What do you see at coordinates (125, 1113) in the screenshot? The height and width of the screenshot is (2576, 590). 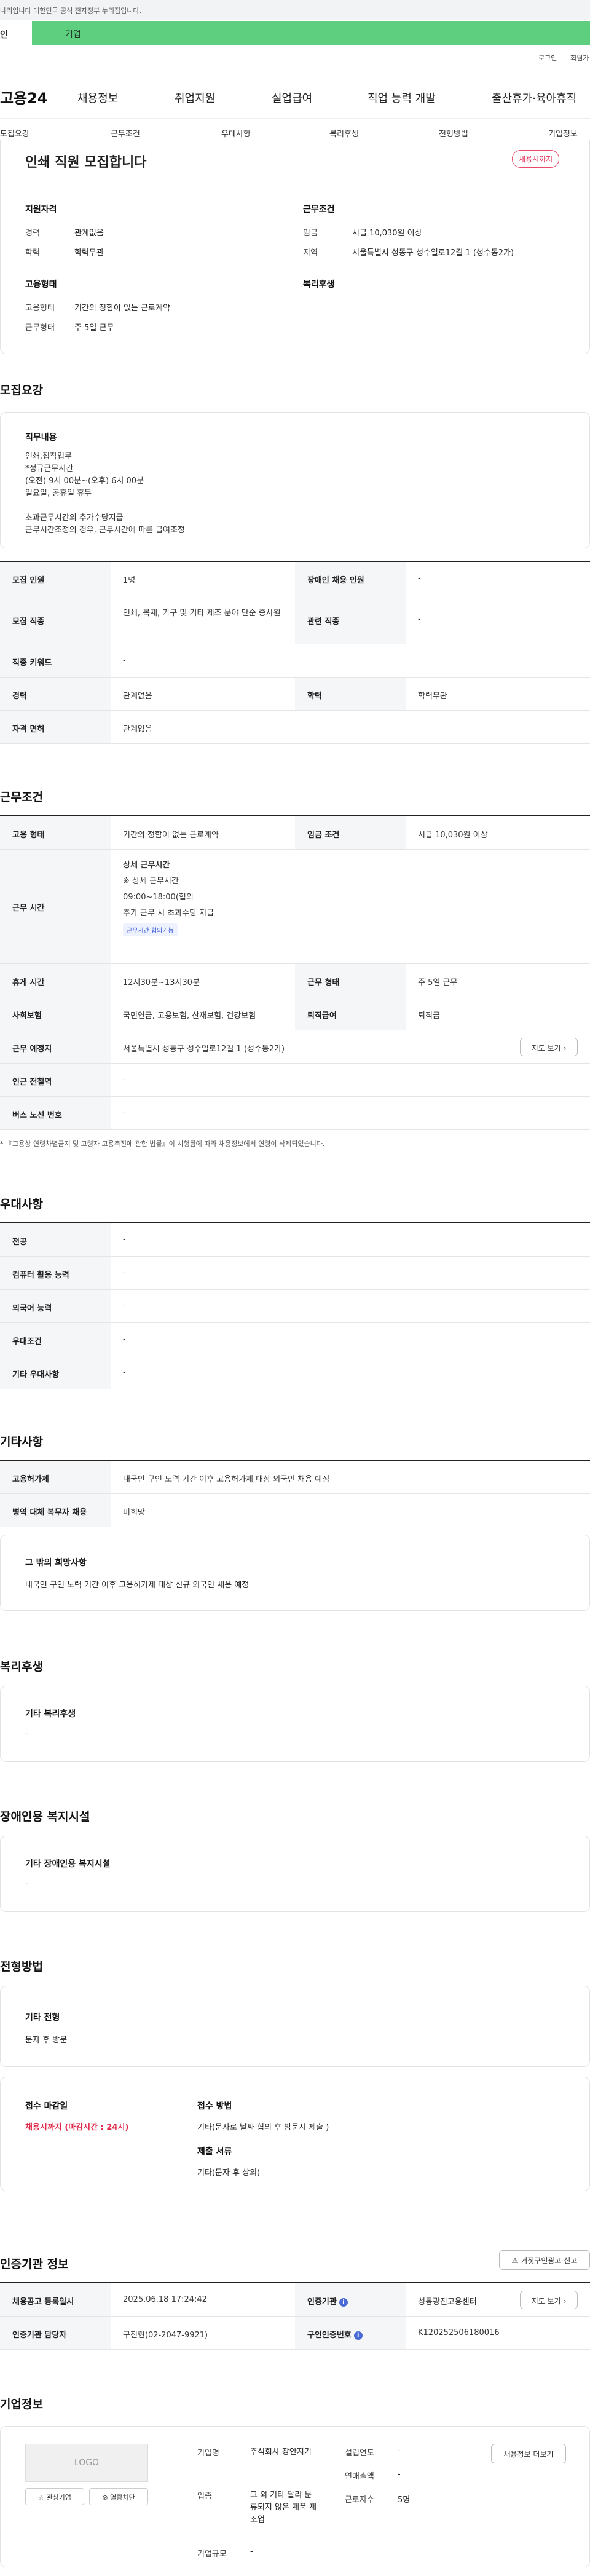 I see `bus-value: -` at bounding box center [125, 1113].